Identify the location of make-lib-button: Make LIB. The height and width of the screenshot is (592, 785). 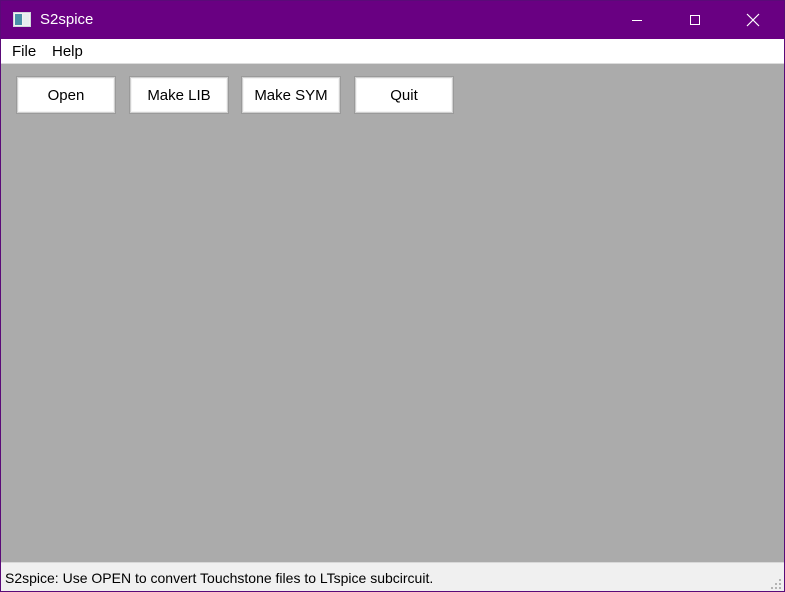
(179, 95).